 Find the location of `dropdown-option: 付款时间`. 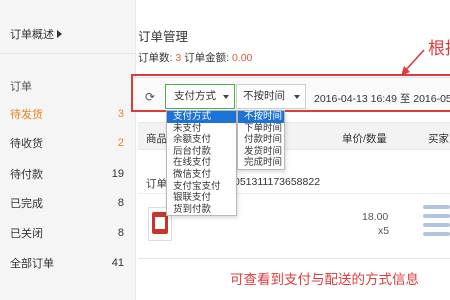

dropdown-option: 付款时间 is located at coordinates (261, 140).